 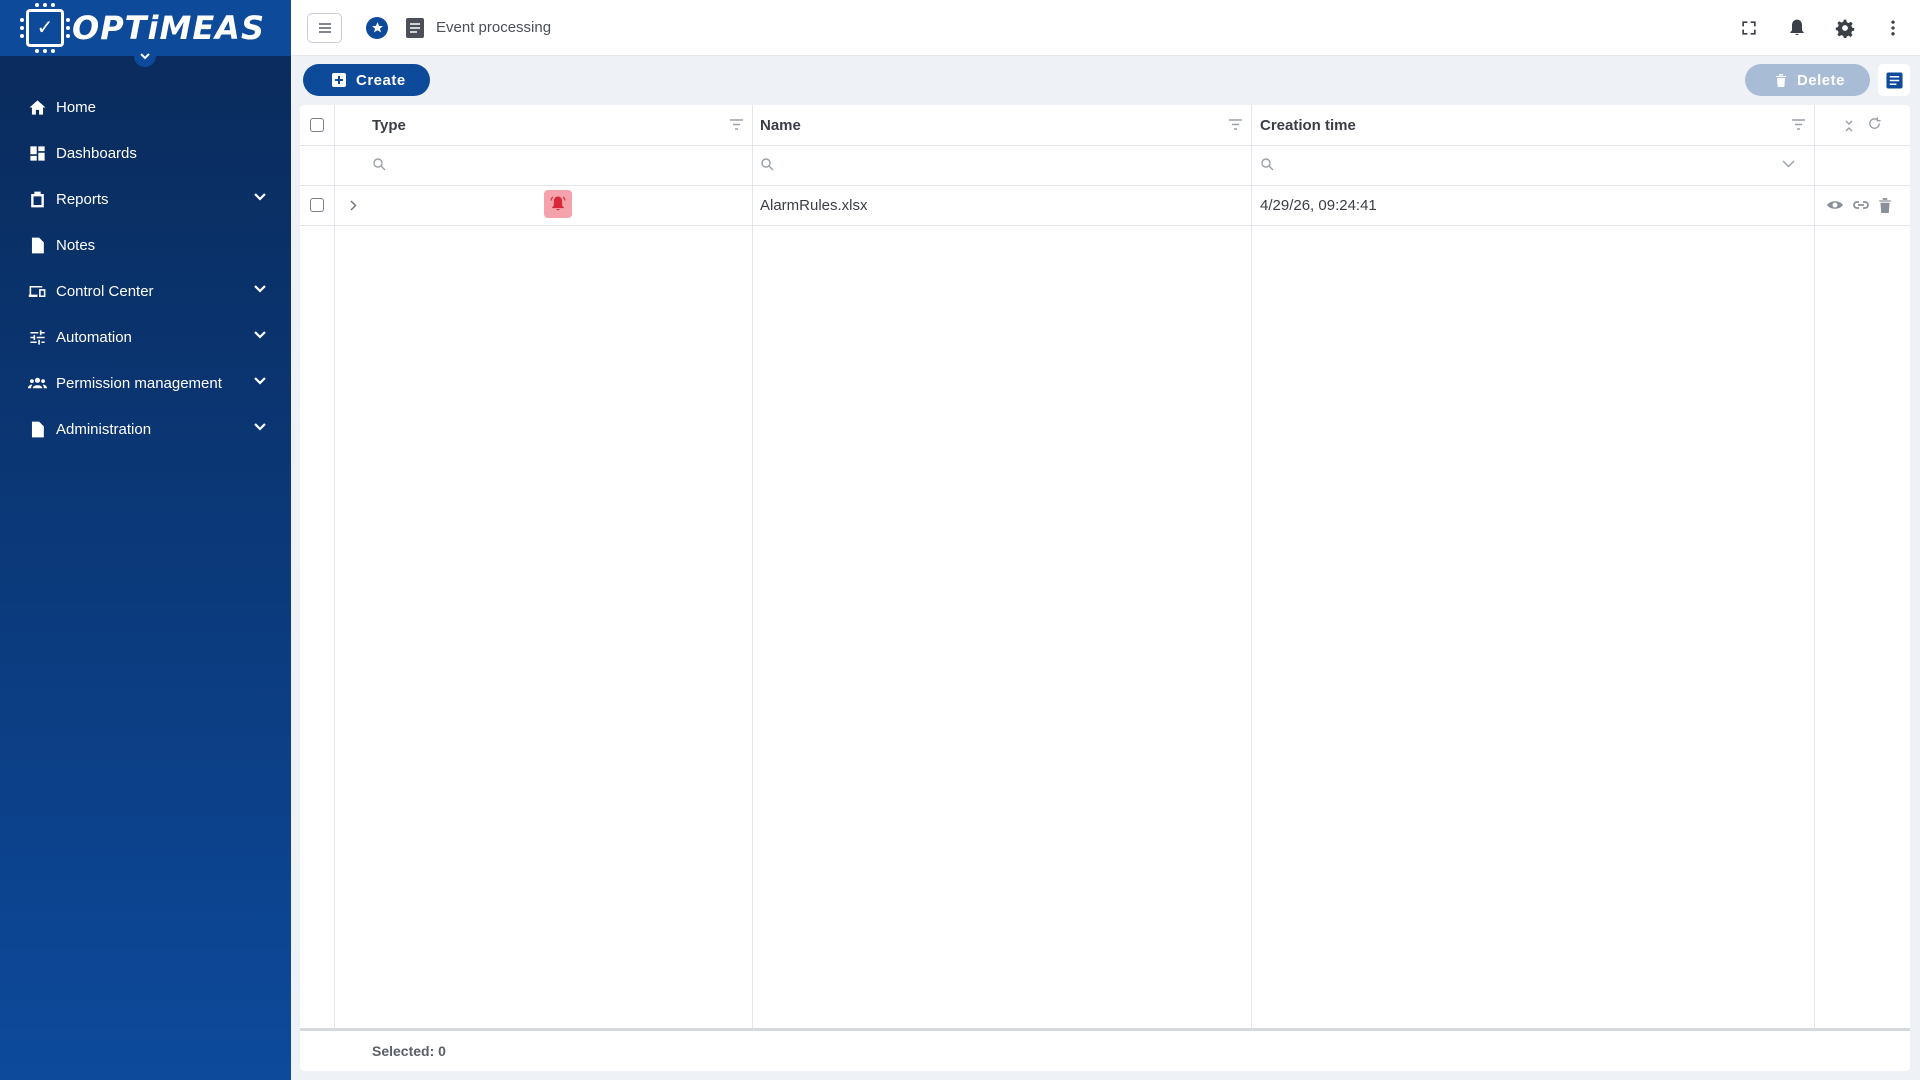 I want to click on row-checkbox, so click(x=317, y=205).